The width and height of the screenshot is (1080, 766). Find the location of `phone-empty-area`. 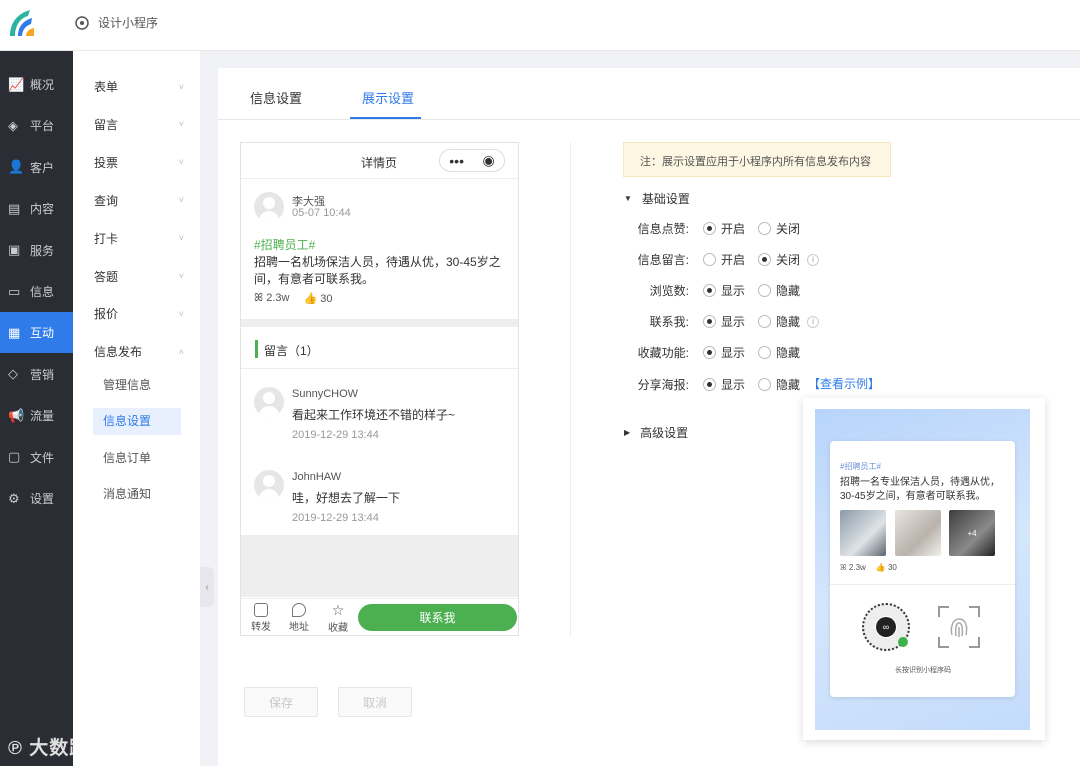

phone-empty-area is located at coordinates (379, 566).